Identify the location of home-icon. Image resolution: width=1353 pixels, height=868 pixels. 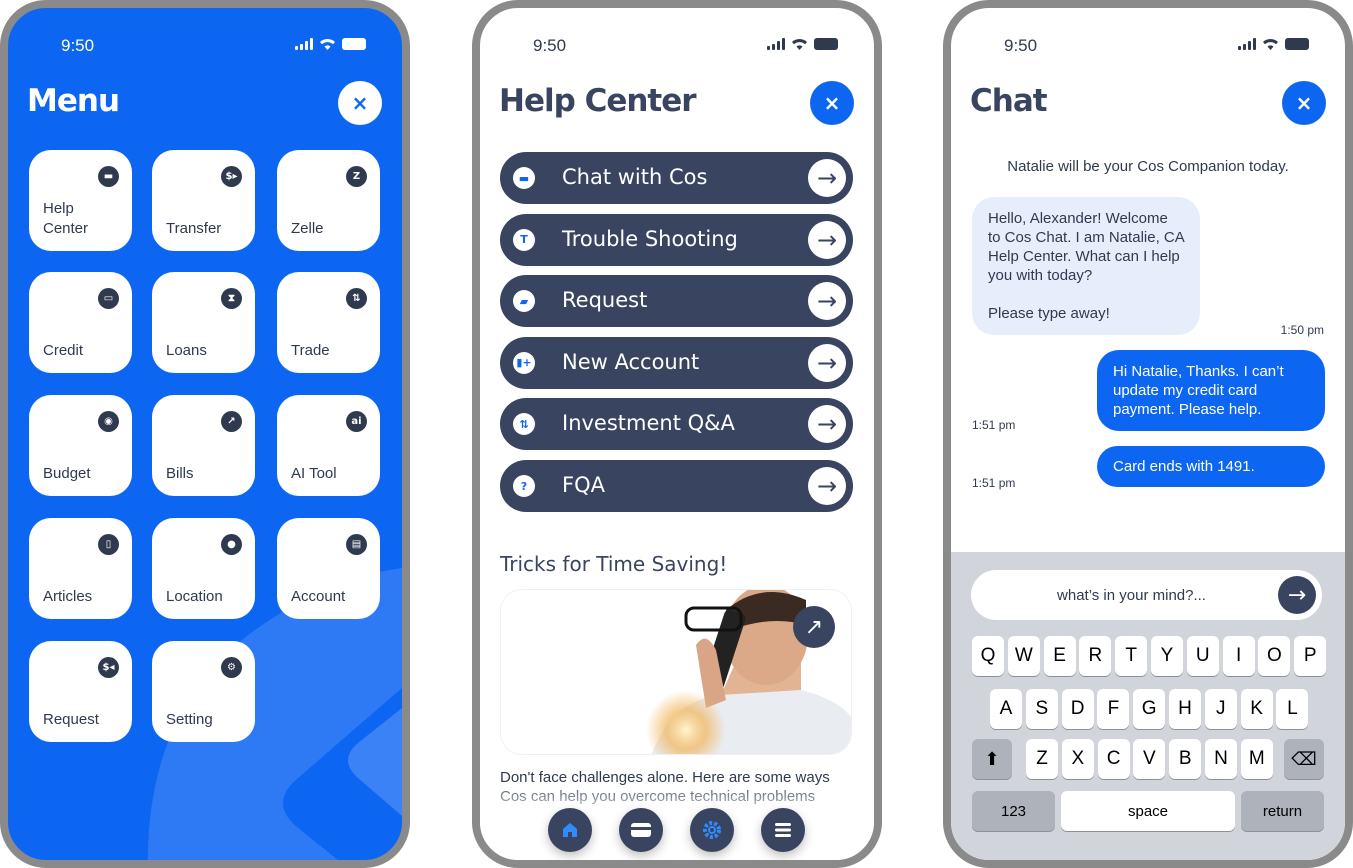
(570, 830).